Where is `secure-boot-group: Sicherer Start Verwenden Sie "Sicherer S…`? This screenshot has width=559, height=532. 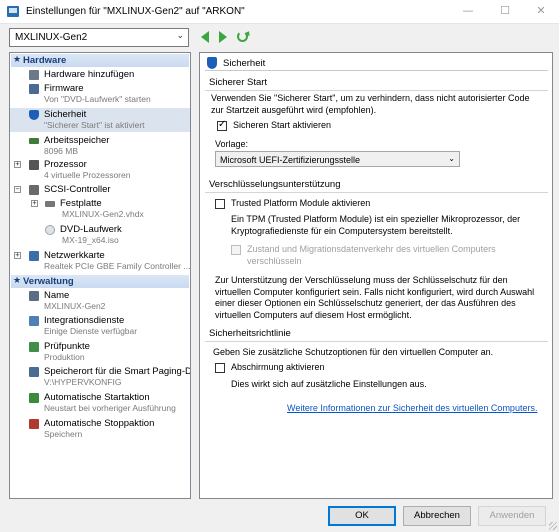
secure-boot-group: Sicherer Start Verwenden Sie "Sicherer S… is located at coordinates (376, 127).